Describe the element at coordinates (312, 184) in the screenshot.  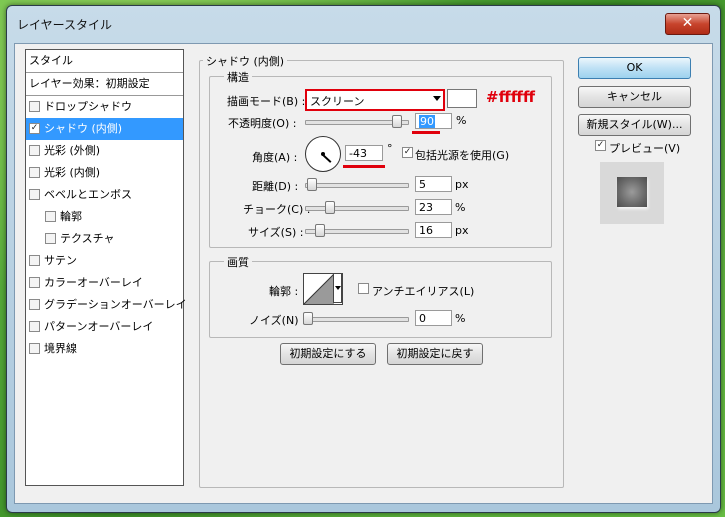
I see `distance-slider-thumb` at that location.